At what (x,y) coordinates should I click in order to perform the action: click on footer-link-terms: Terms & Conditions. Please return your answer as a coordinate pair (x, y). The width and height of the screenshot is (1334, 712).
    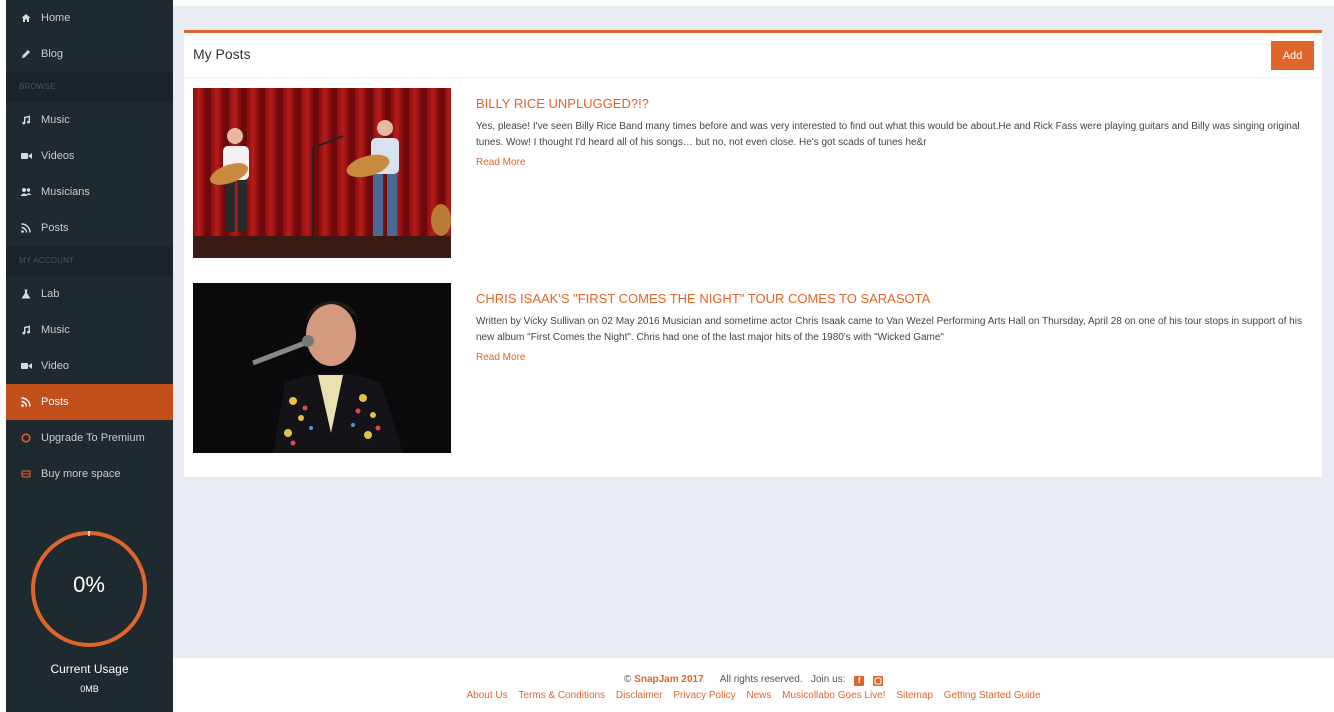
    Looking at the image, I should click on (561, 695).